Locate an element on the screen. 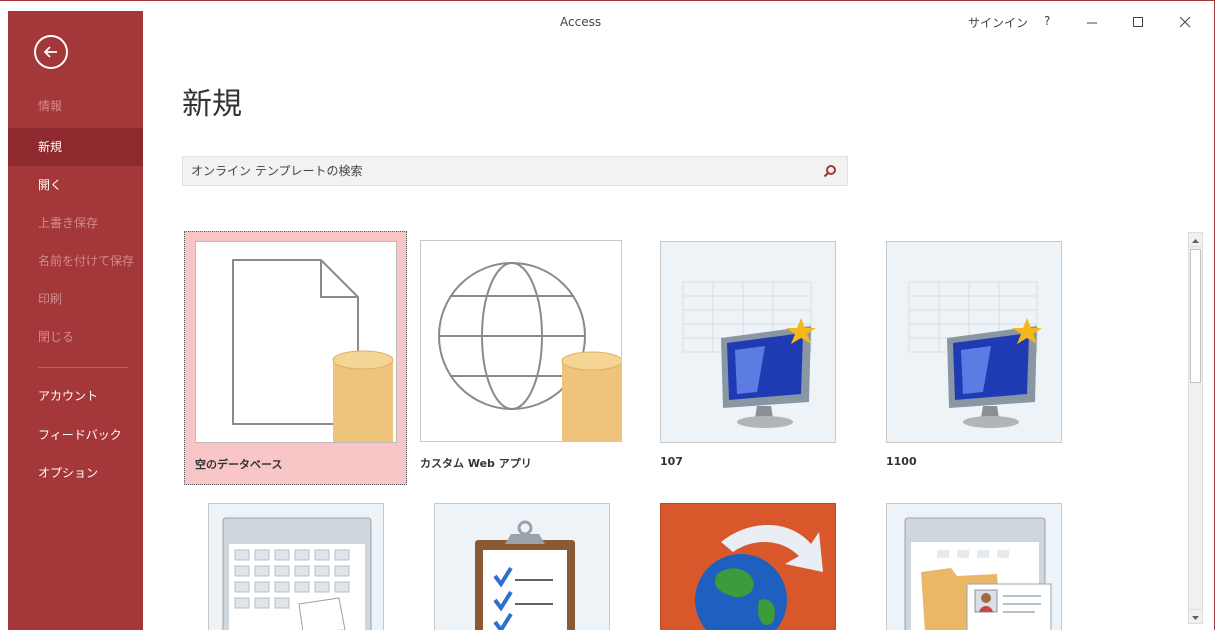 This screenshot has height=630, width=1215. calendar-template-icon is located at coordinates (296, 566).